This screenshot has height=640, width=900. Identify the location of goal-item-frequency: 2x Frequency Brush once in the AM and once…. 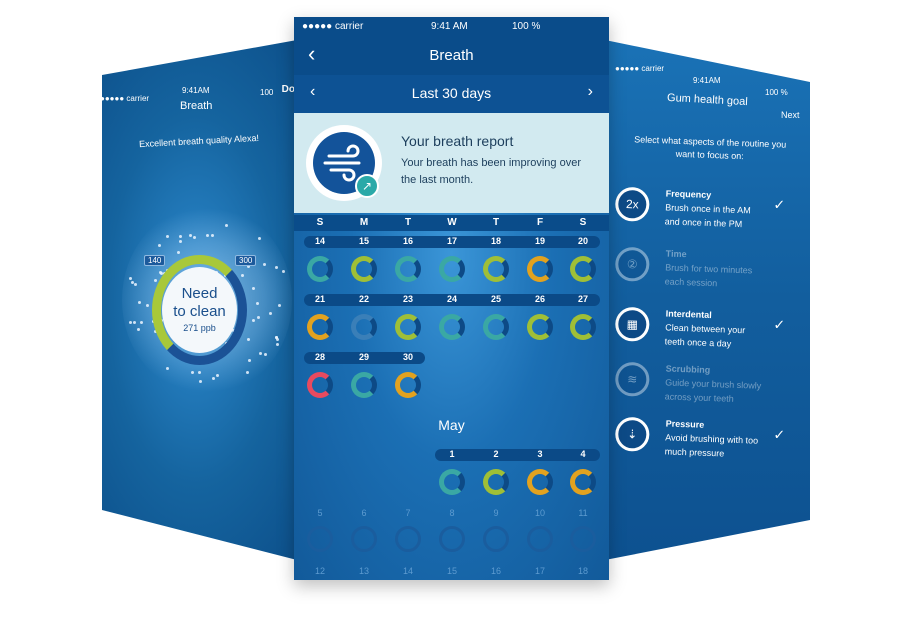
(710, 215).